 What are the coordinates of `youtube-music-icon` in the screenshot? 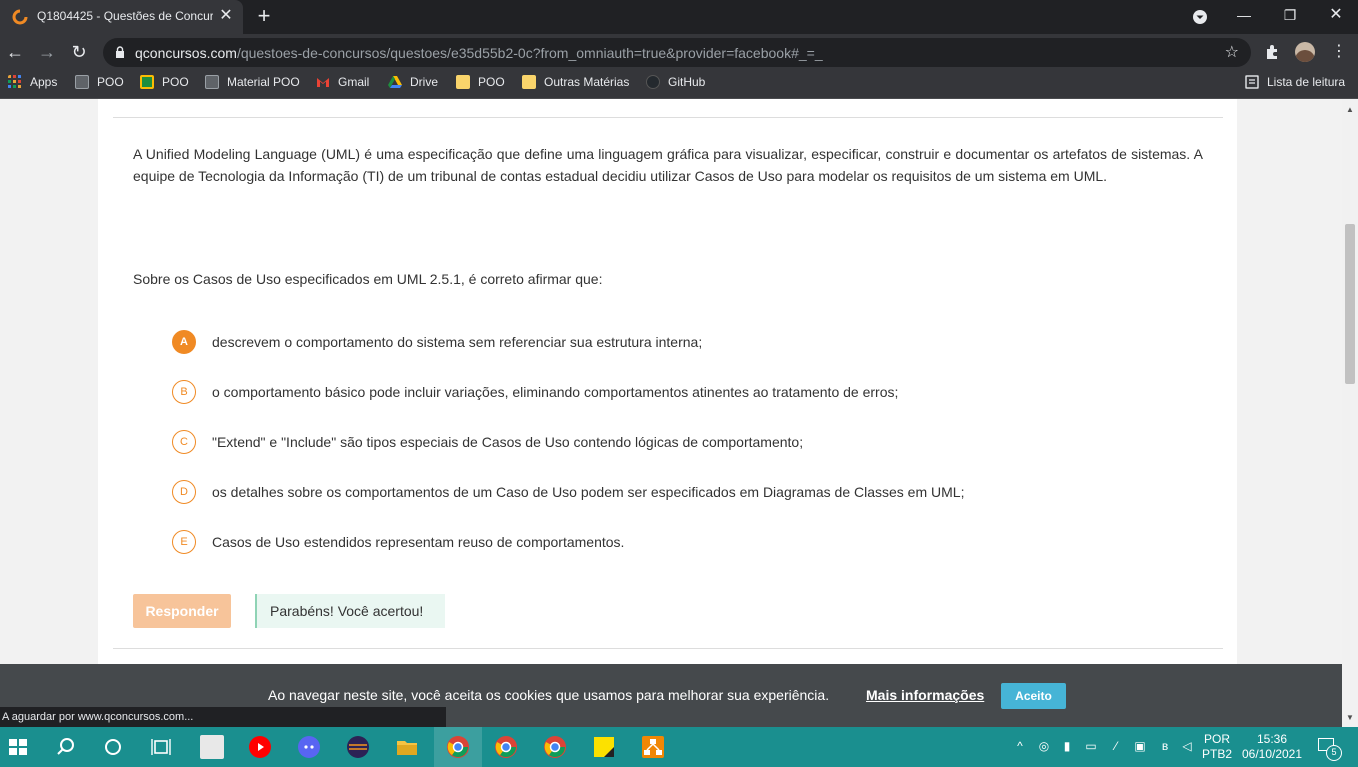 It's located at (260, 747).